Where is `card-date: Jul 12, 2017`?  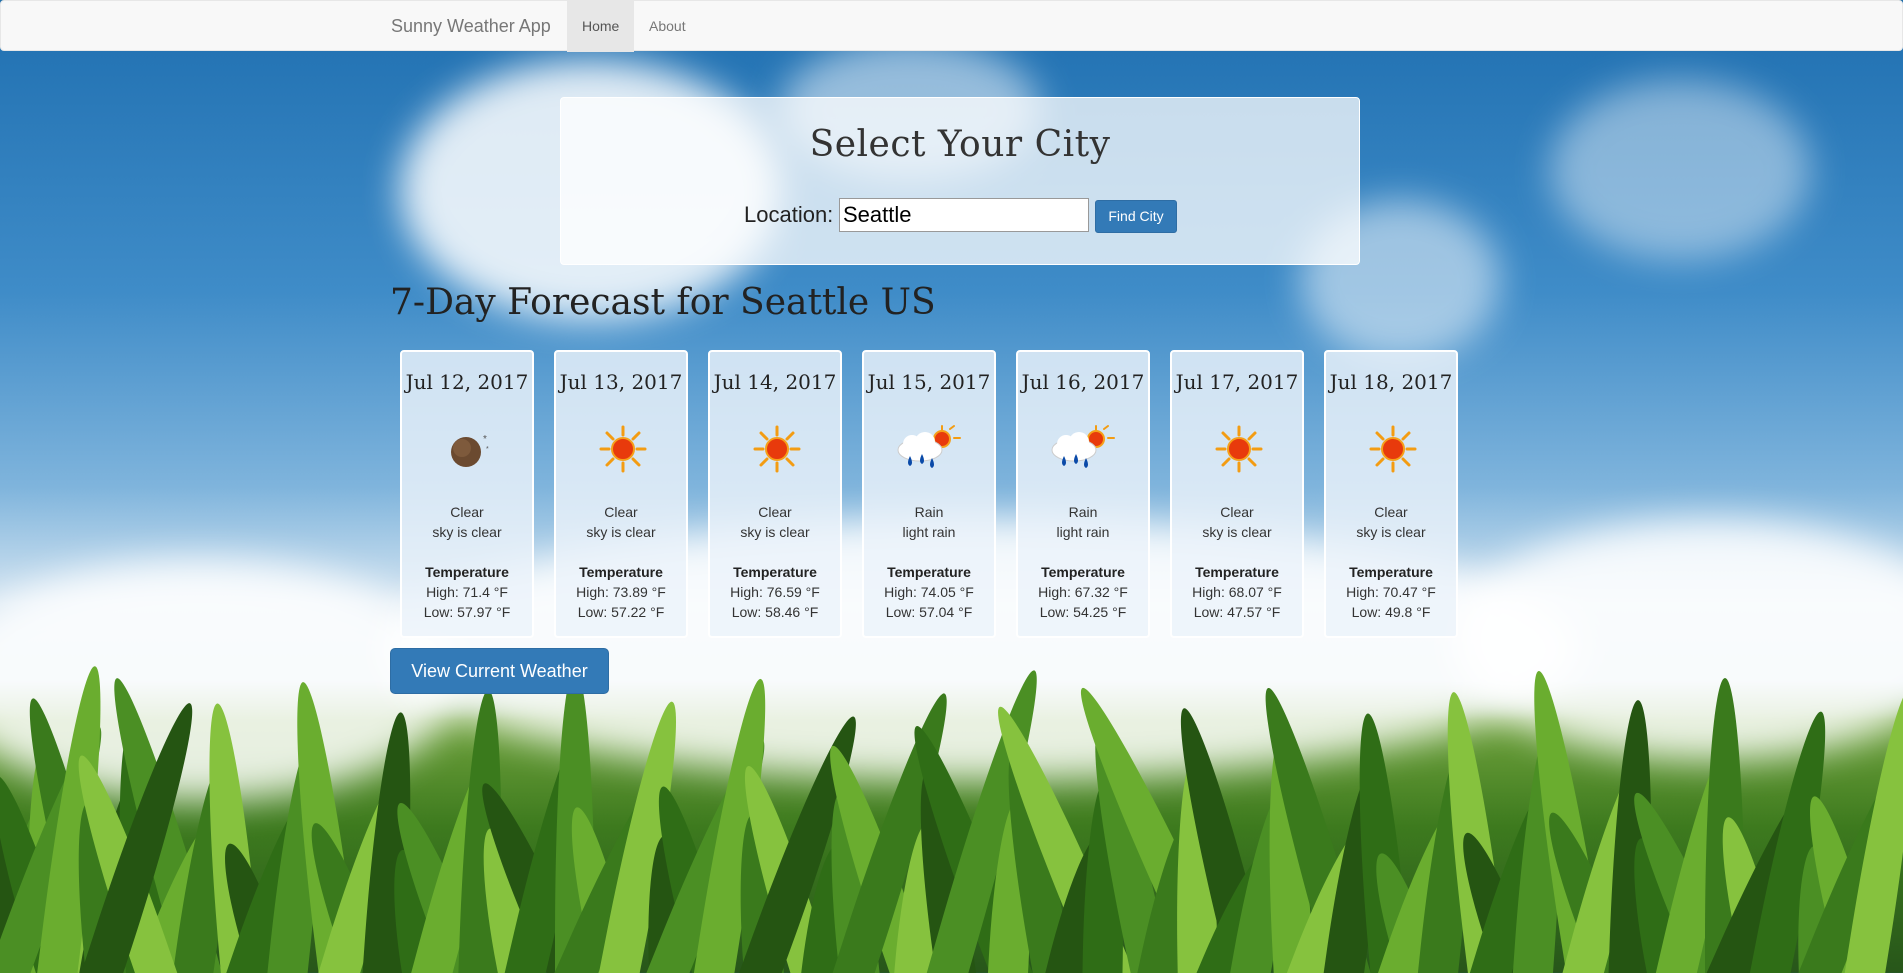
card-date: Jul 12, 2017 is located at coordinates (467, 382).